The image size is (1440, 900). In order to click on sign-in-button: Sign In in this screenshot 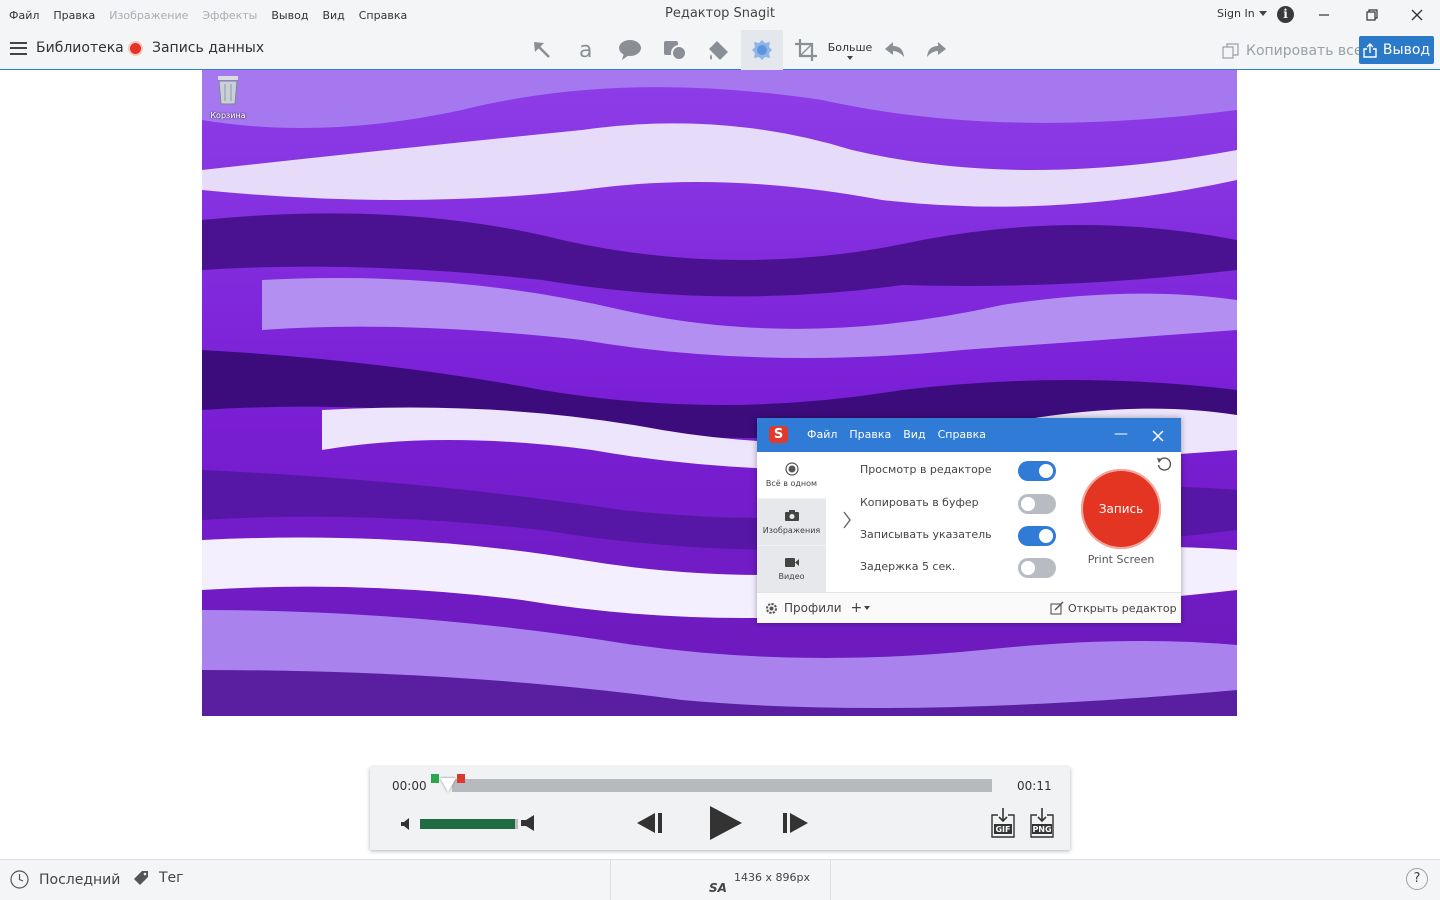, I will do `click(1242, 13)`.